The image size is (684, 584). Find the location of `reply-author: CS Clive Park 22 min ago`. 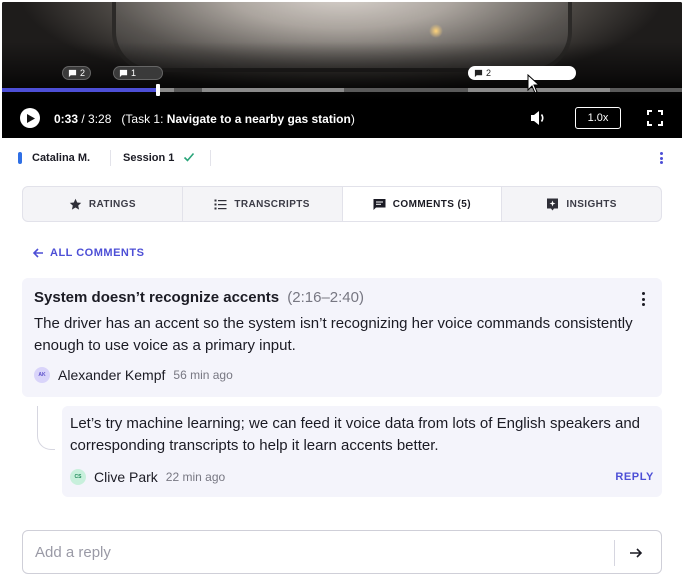

reply-author: CS Clive Park 22 min ago is located at coordinates (147, 477).